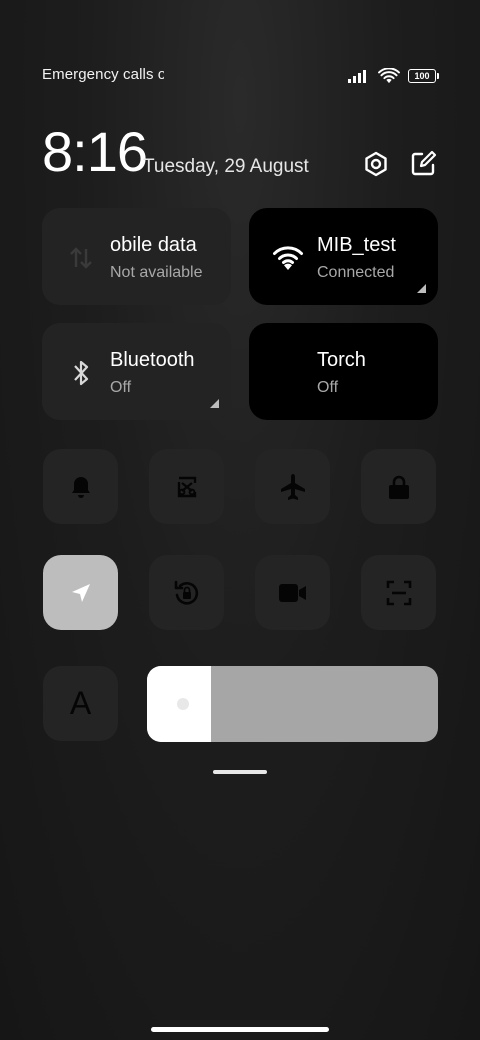 This screenshot has height=1040, width=480. I want to click on toggle-rotation-lock, so click(186, 592).